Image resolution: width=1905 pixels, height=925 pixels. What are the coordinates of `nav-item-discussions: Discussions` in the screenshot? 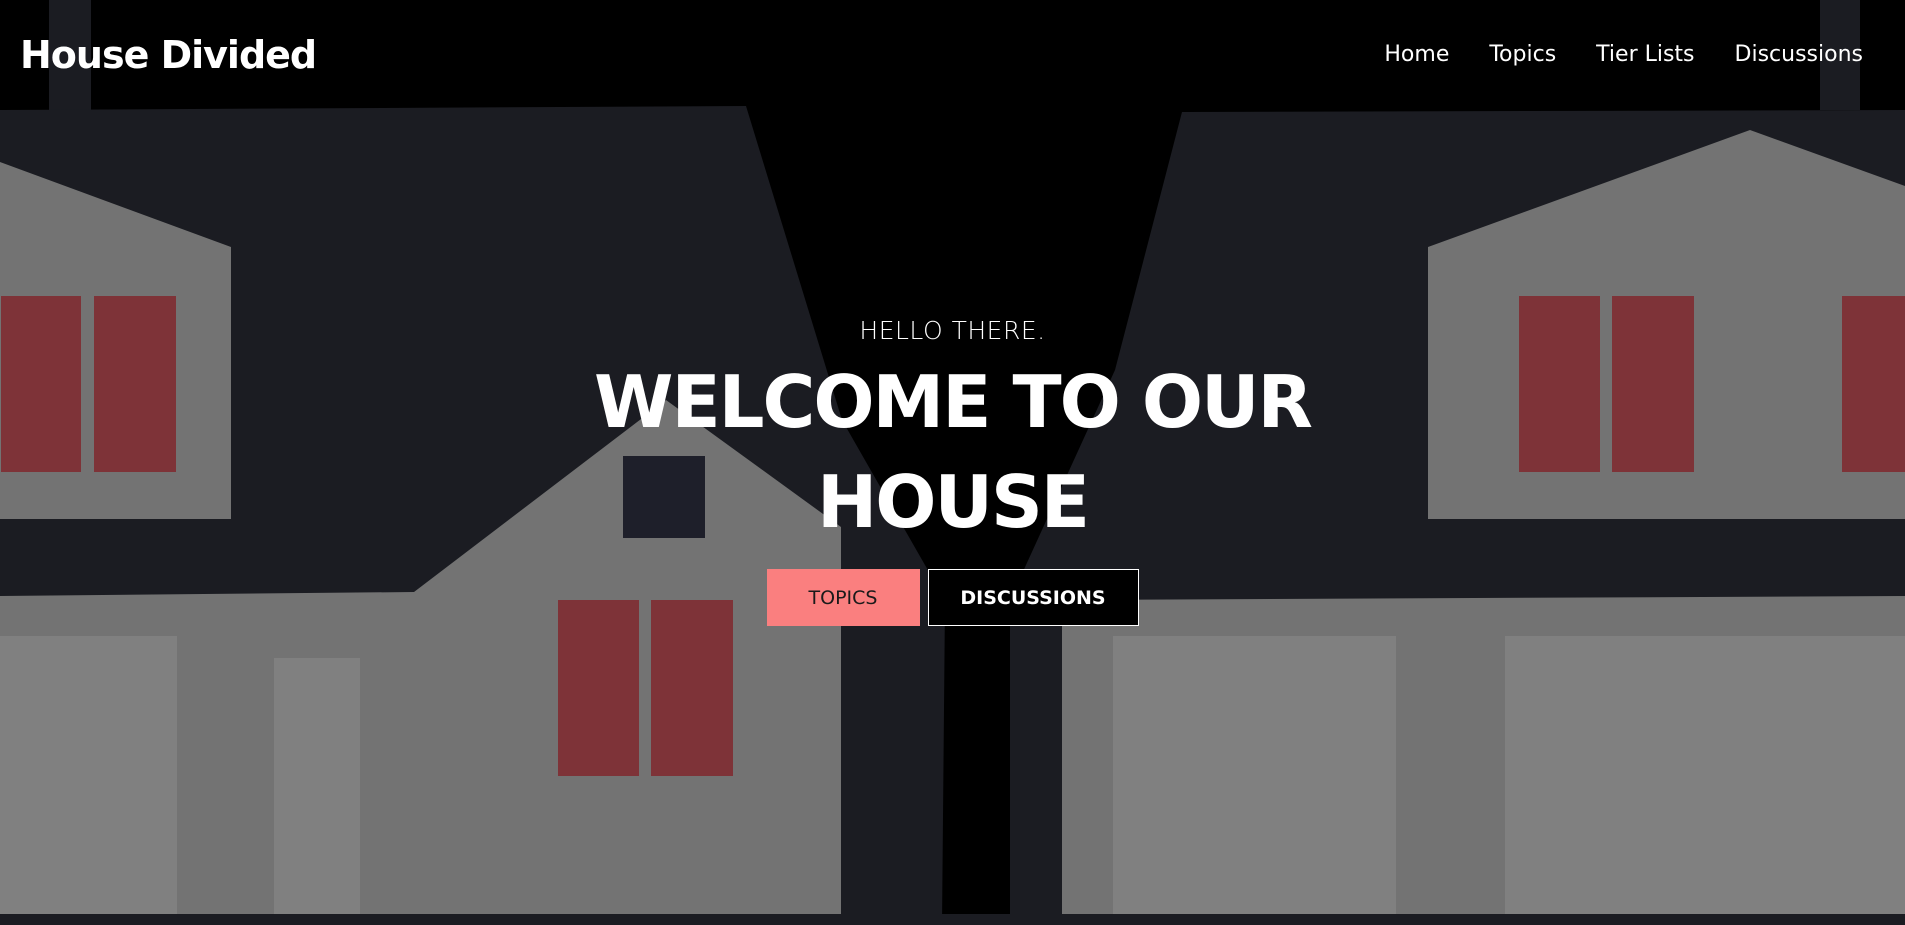 It's located at (1799, 55).